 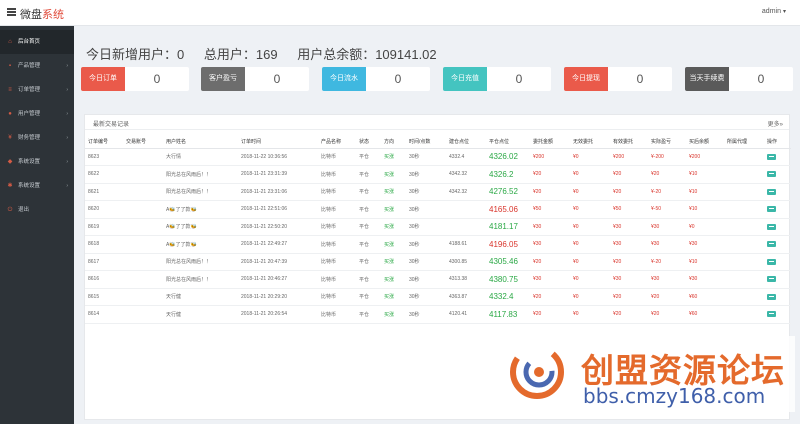 What do you see at coordinates (200, 142) in the screenshot?
I see `column-header: 用户姓名` at bounding box center [200, 142].